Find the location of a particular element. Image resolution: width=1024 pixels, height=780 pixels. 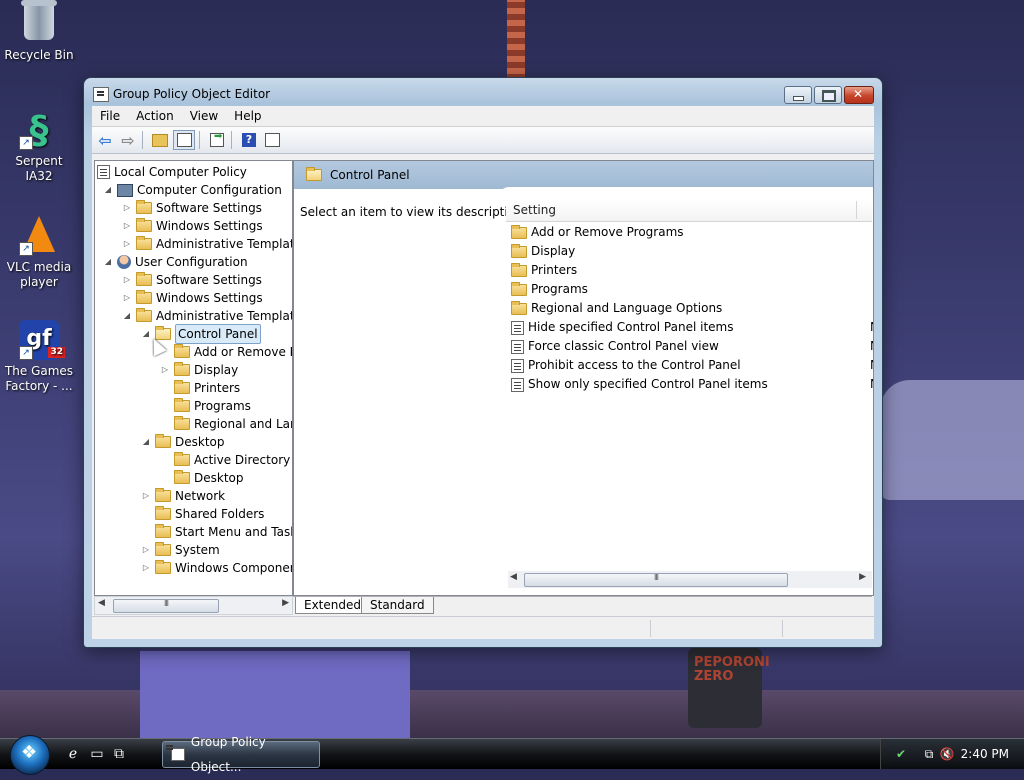

tree-horizontal-scrollbar: ◀ ▶ is located at coordinates (193, 605).